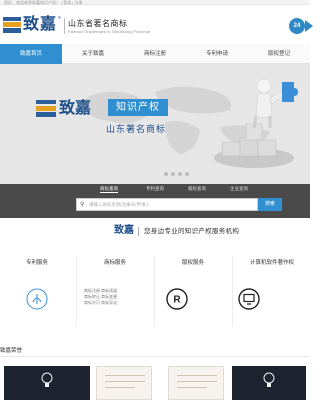 The height and width of the screenshot is (400, 320). Describe the element at coordinates (37, 299) in the screenshot. I see `patent-icon` at that location.